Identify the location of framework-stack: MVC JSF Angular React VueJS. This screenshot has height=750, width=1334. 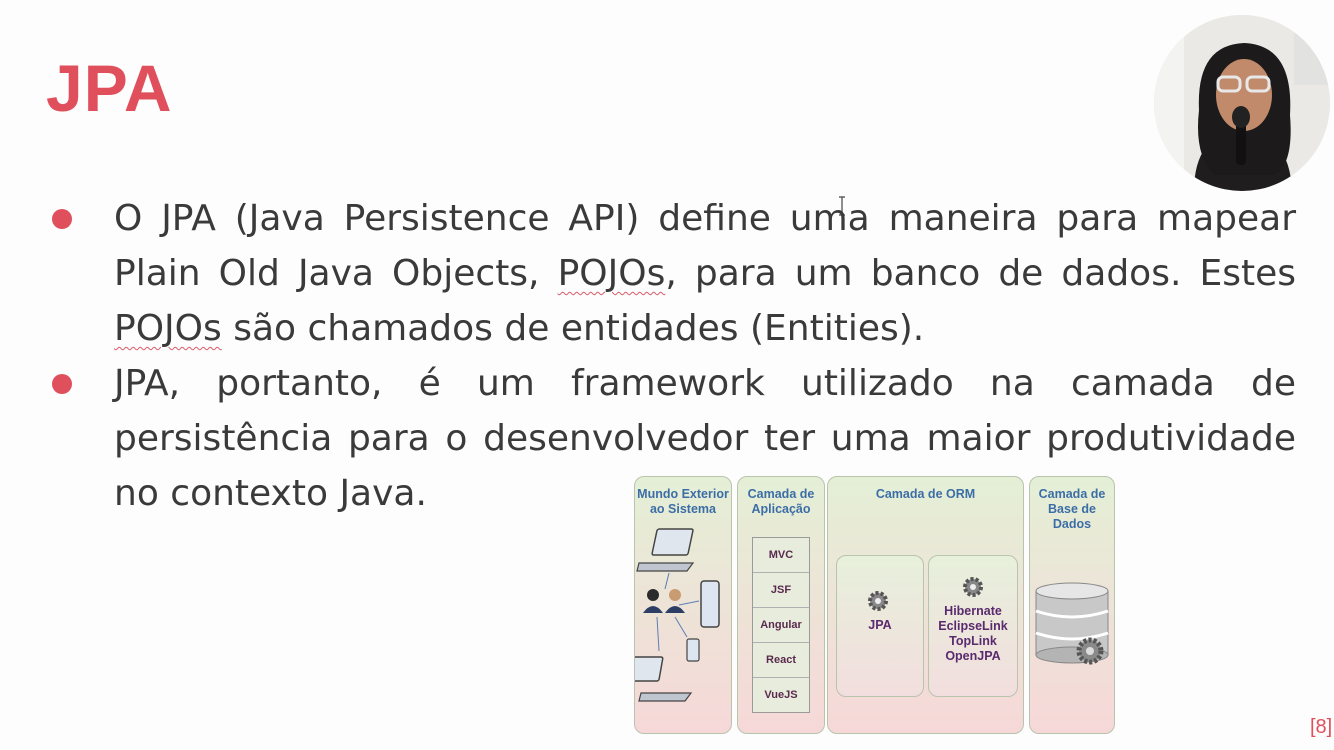
(781, 625).